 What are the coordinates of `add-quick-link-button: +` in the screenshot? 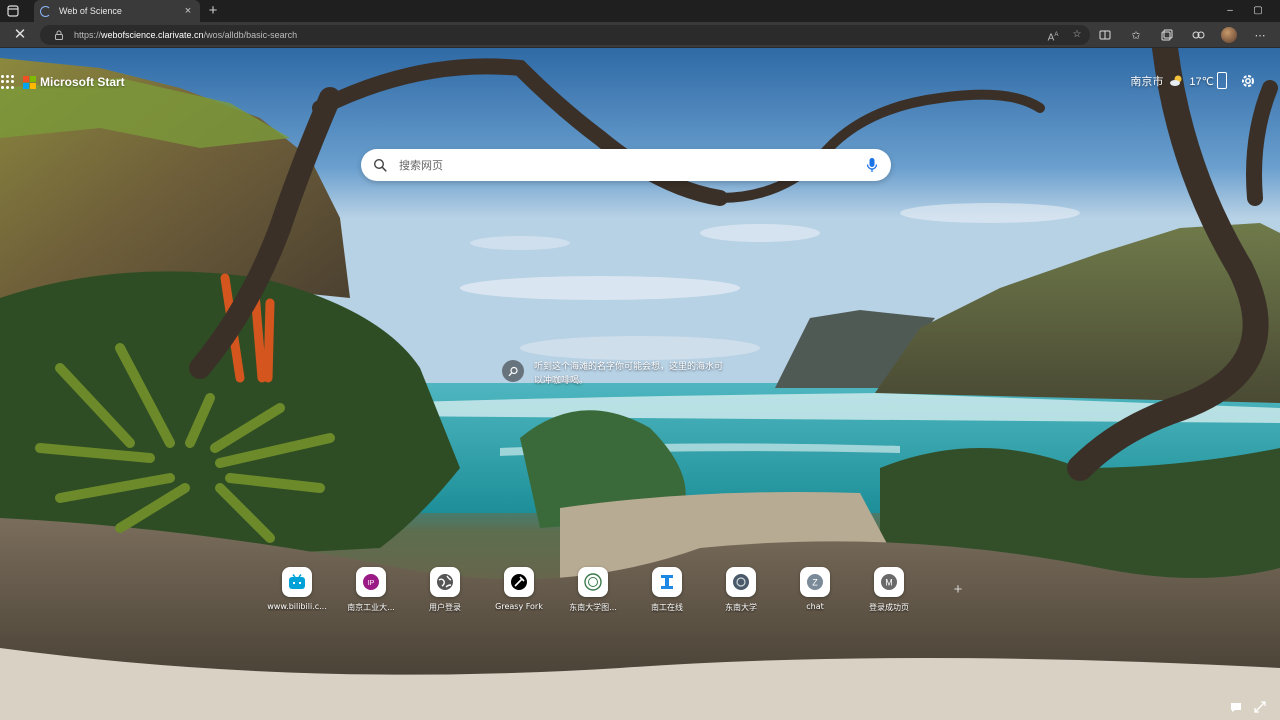 It's located at (958, 589).